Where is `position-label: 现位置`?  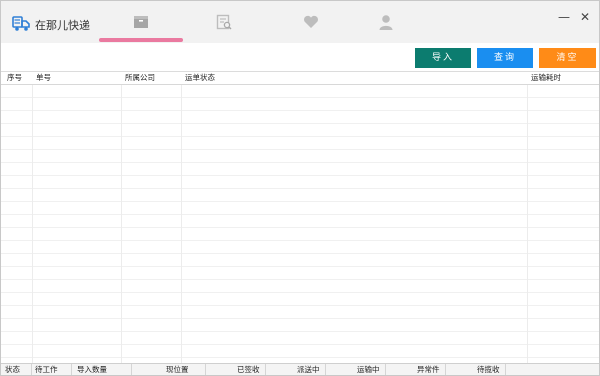 position-label: 现位置 is located at coordinates (177, 369).